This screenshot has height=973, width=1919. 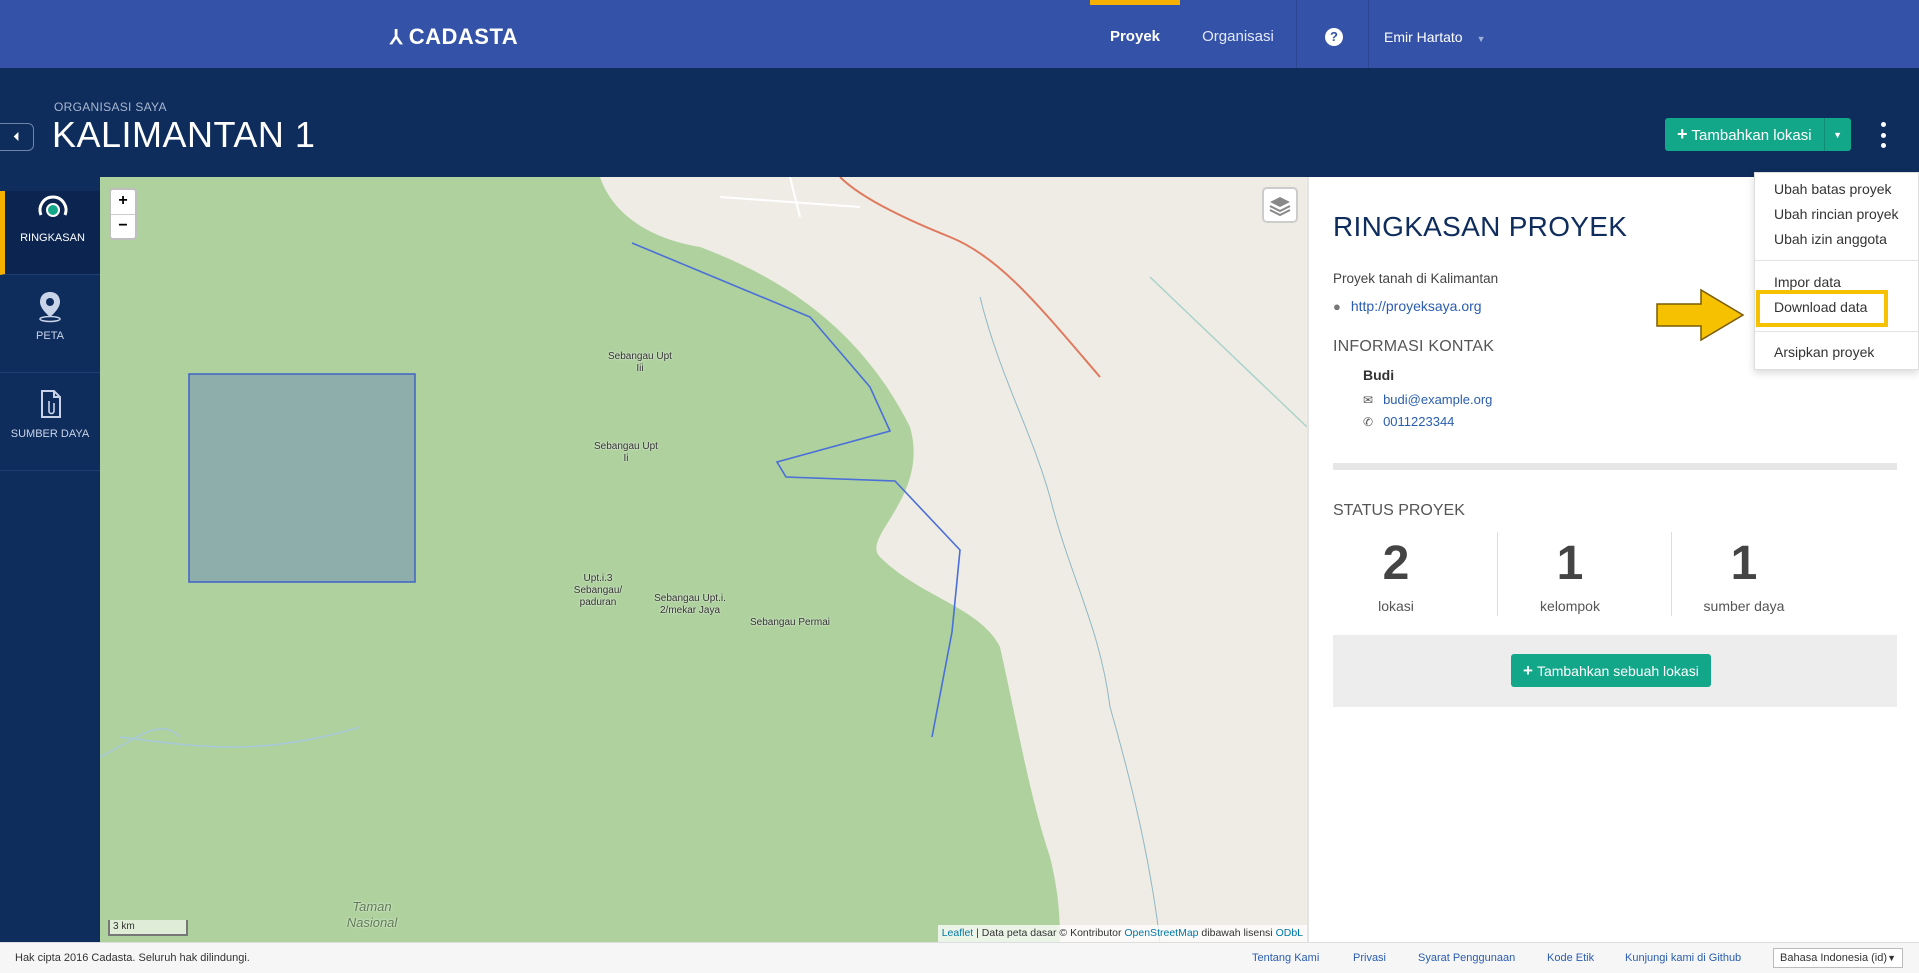 I want to click on contact-name: Budi, so click(x=1379, y=375).